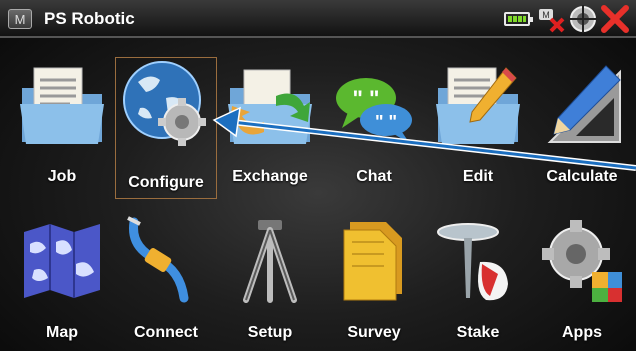 This screenshot has width=636, height=351. Describe the element at coordinates (62, 105) in the screenshot. I see `folder-document-icon` at that location.